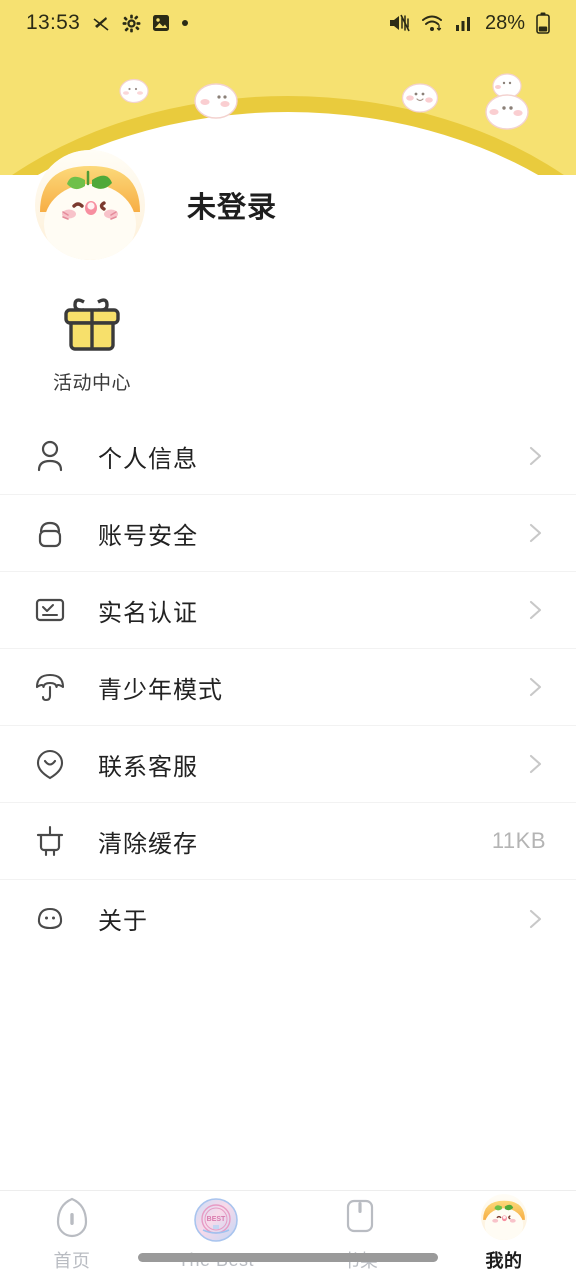  What do you see at coordinates (101, 24) in the screenshot?
I see `mute-icon` at bounding box center [101, 24].